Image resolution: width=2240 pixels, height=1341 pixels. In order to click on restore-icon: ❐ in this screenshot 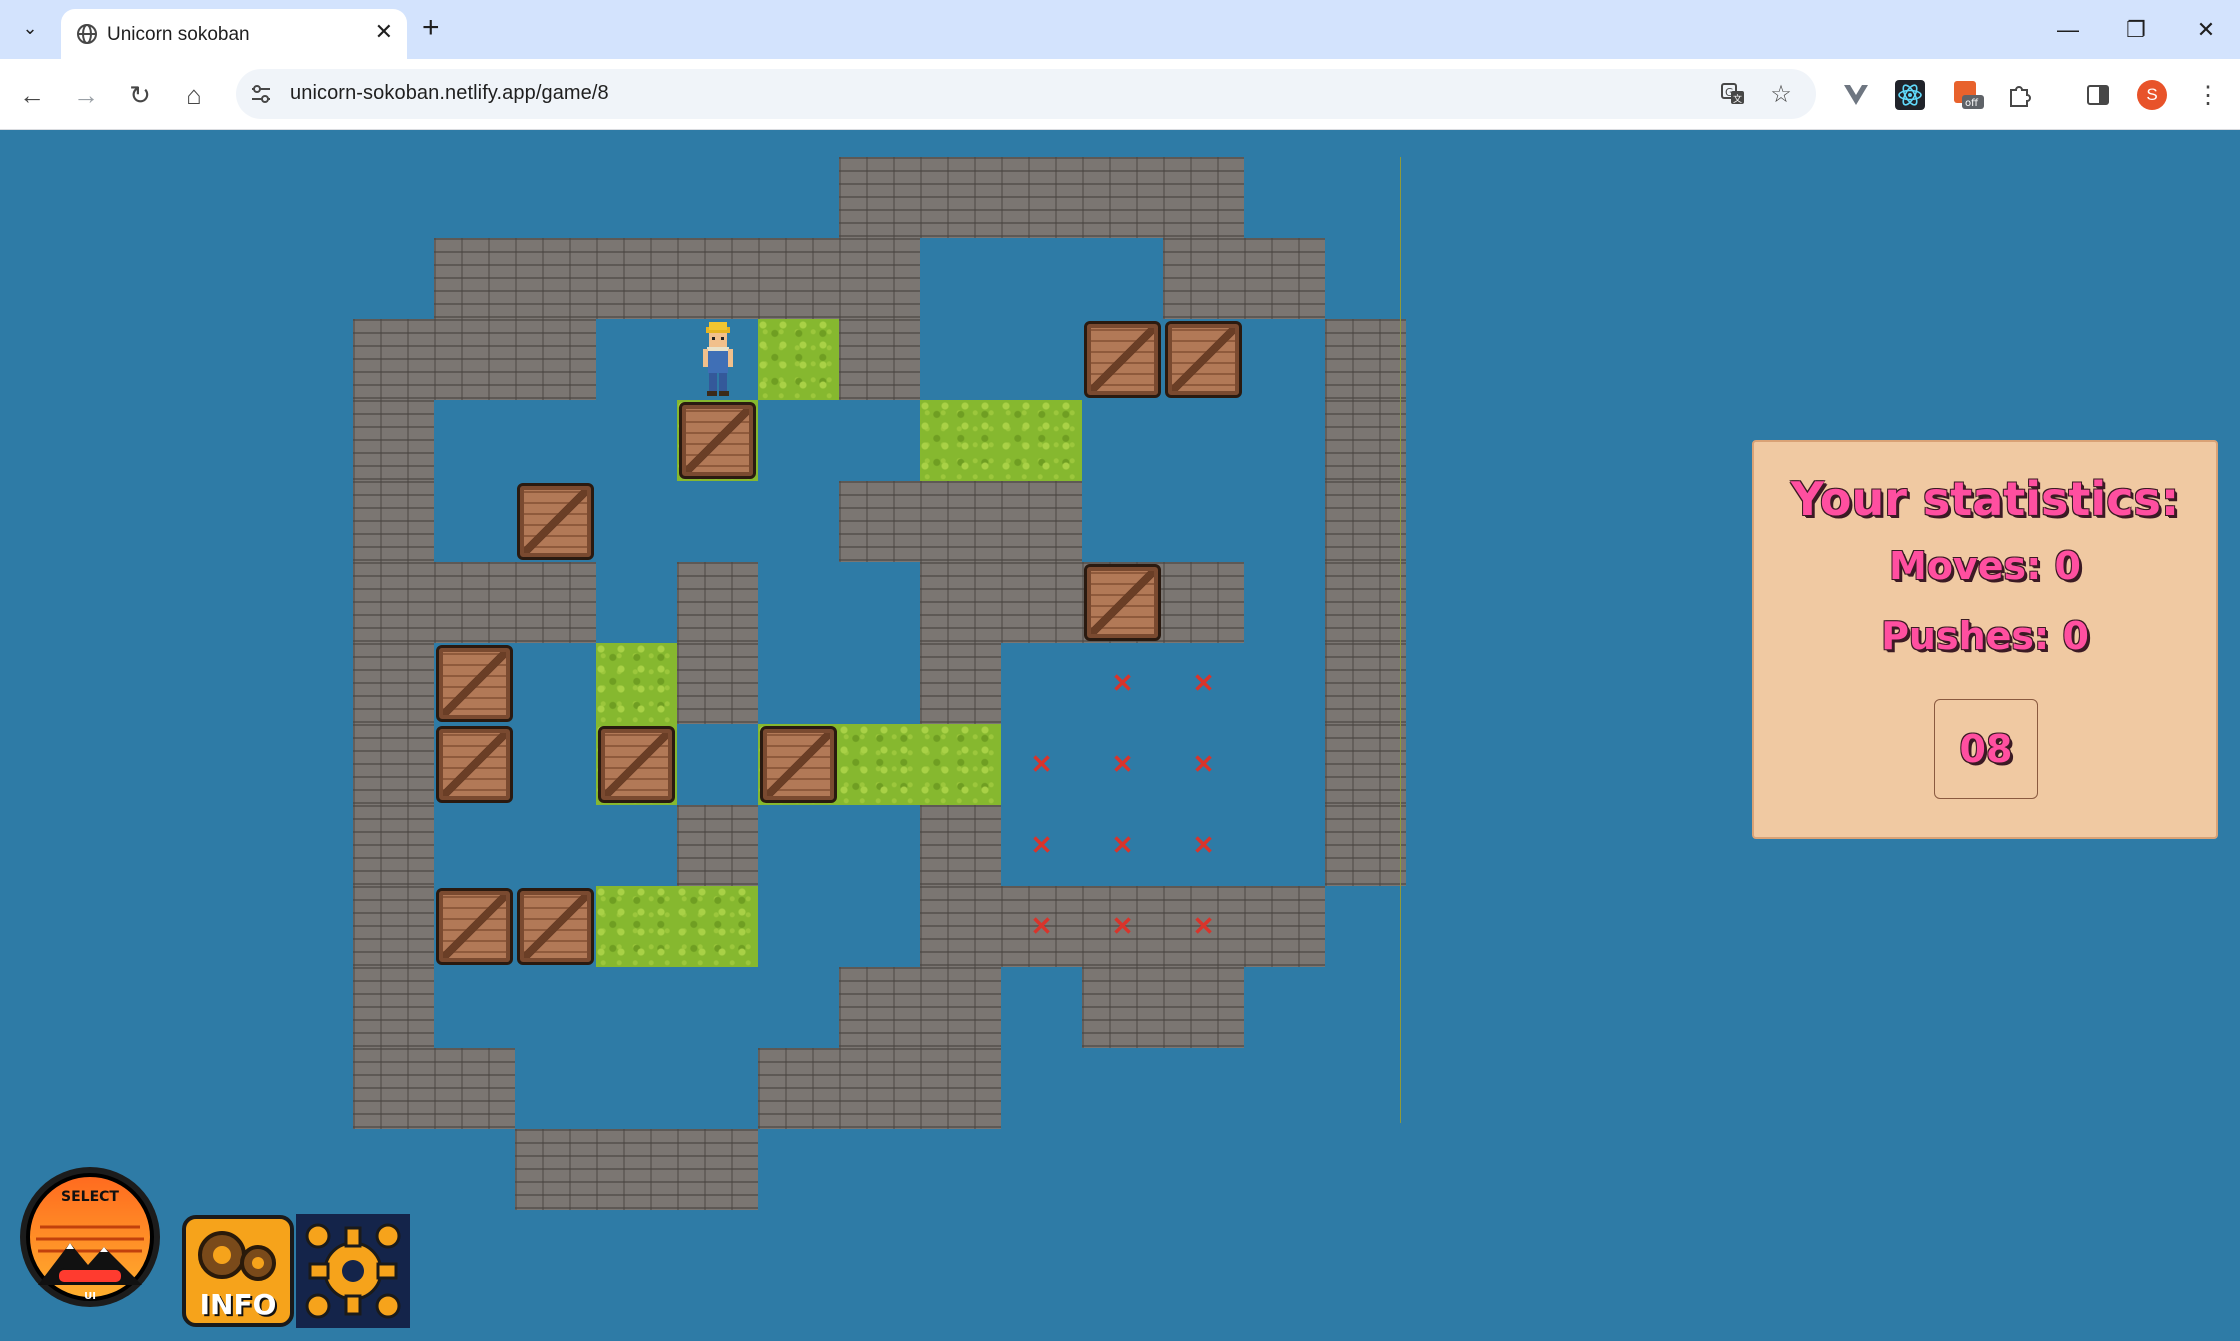, I will do `click(2136, 30)`.